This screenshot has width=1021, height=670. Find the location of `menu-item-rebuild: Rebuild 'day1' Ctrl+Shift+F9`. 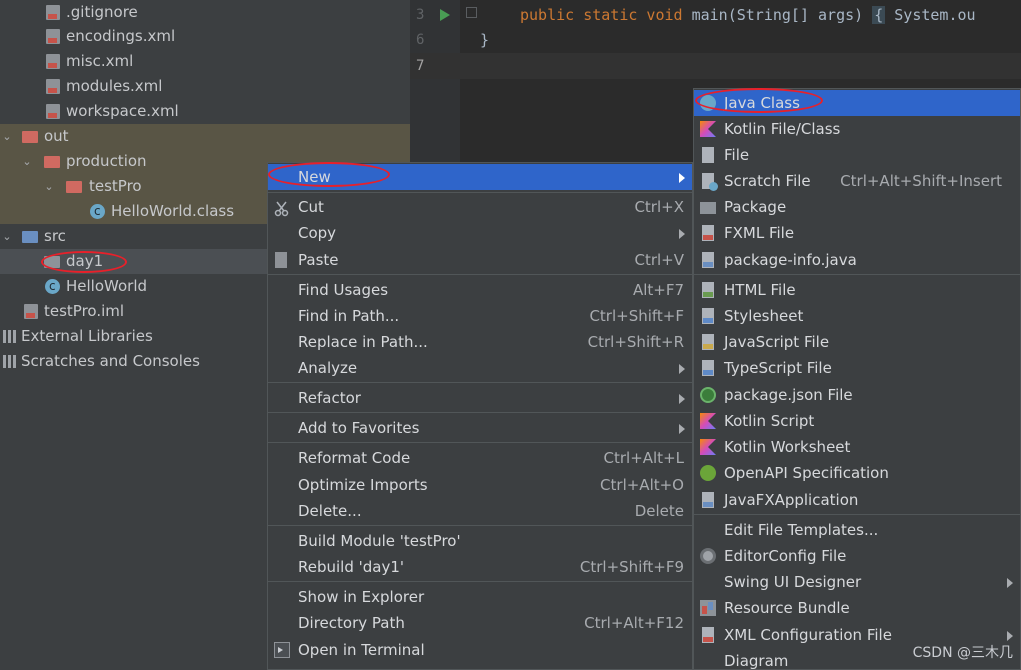

menu-item-rebuild: Rebuild 'day1' Ctrl+Shift+F9 is located at coordinates (480, 567).